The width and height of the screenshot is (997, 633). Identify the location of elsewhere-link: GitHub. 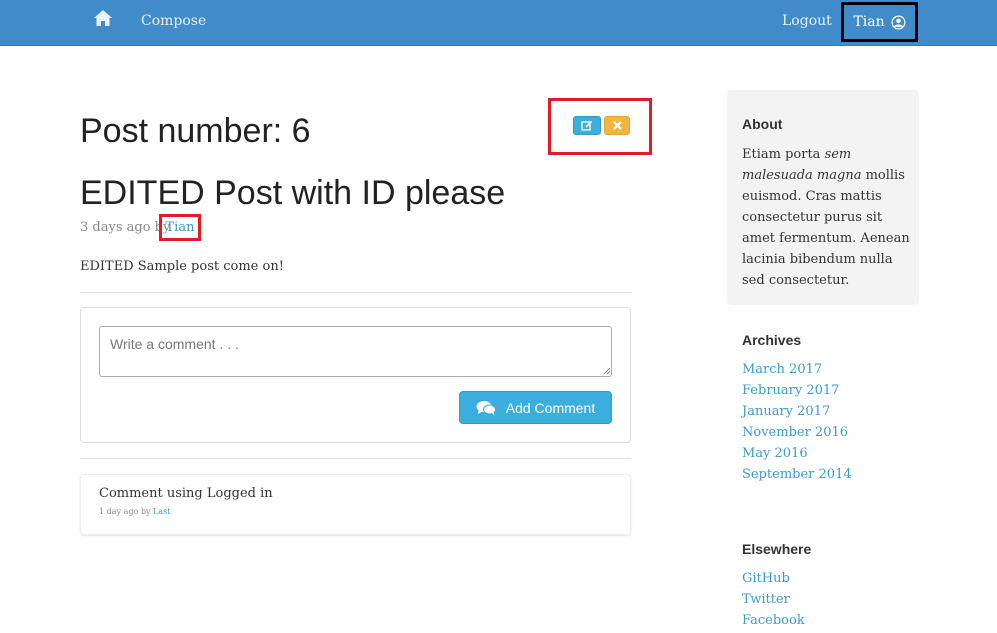
(773, 578).